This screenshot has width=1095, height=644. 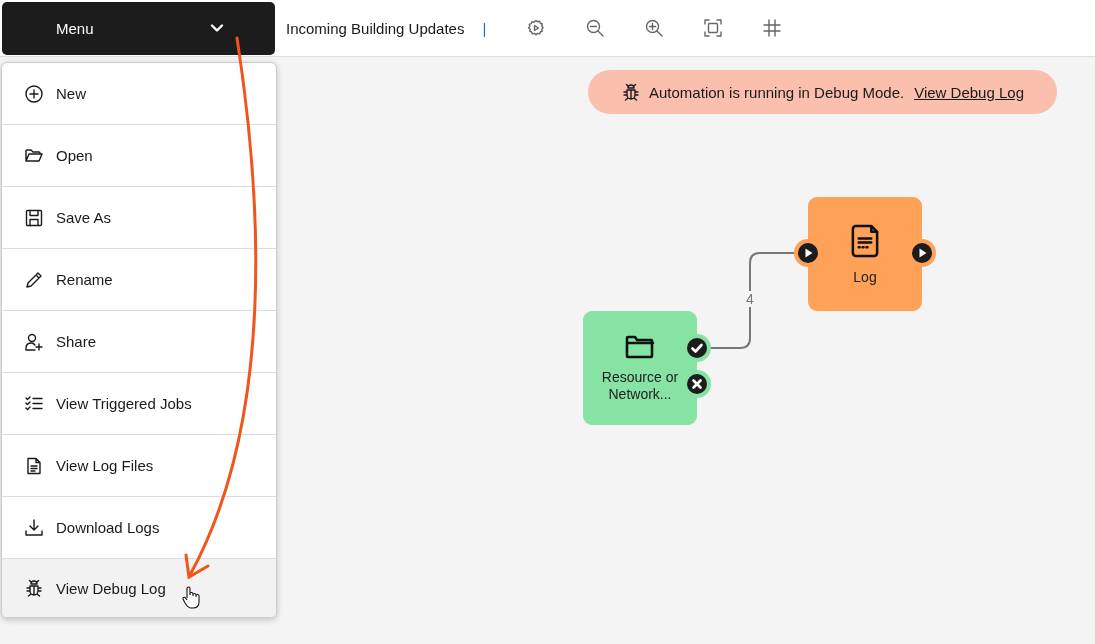 I want to click on fit-to-screen-icon, so click(x=713, y=28).